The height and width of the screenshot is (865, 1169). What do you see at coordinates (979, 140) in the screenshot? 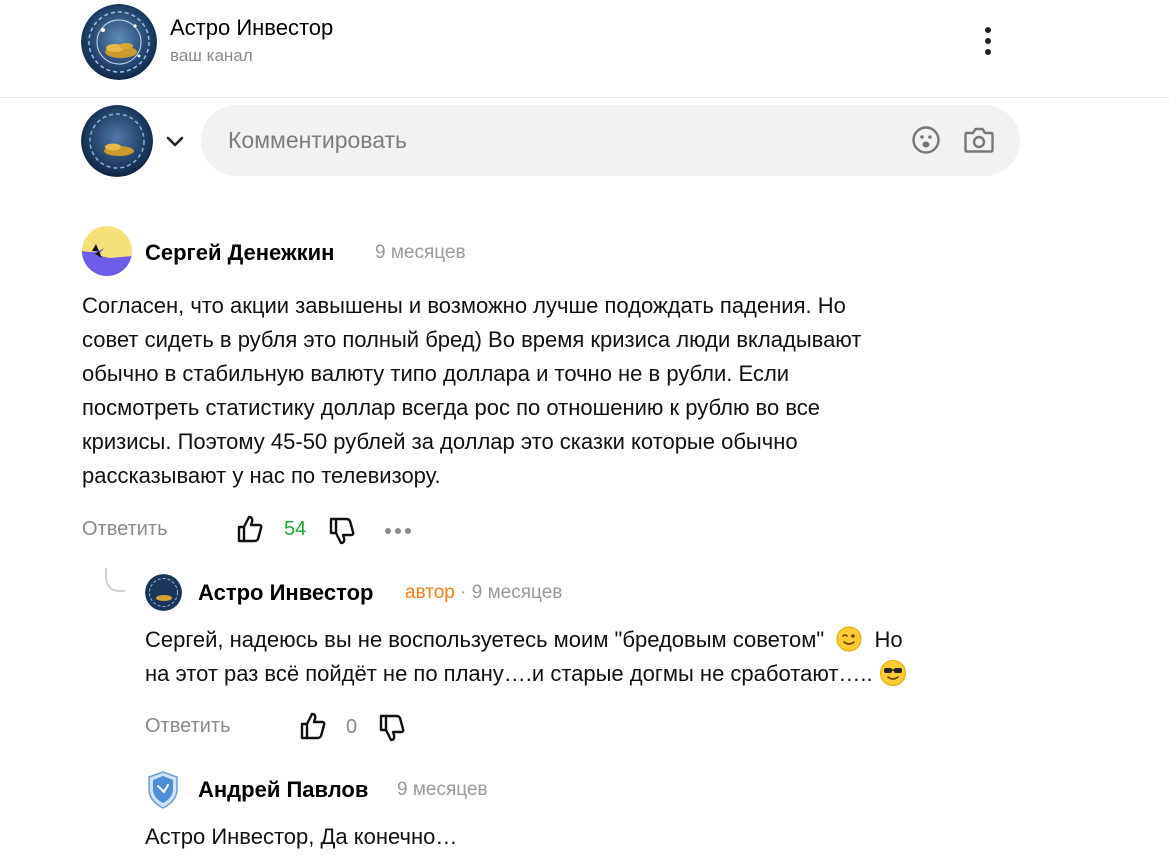
I see `camera-icon` at bounding box center [979, 140].